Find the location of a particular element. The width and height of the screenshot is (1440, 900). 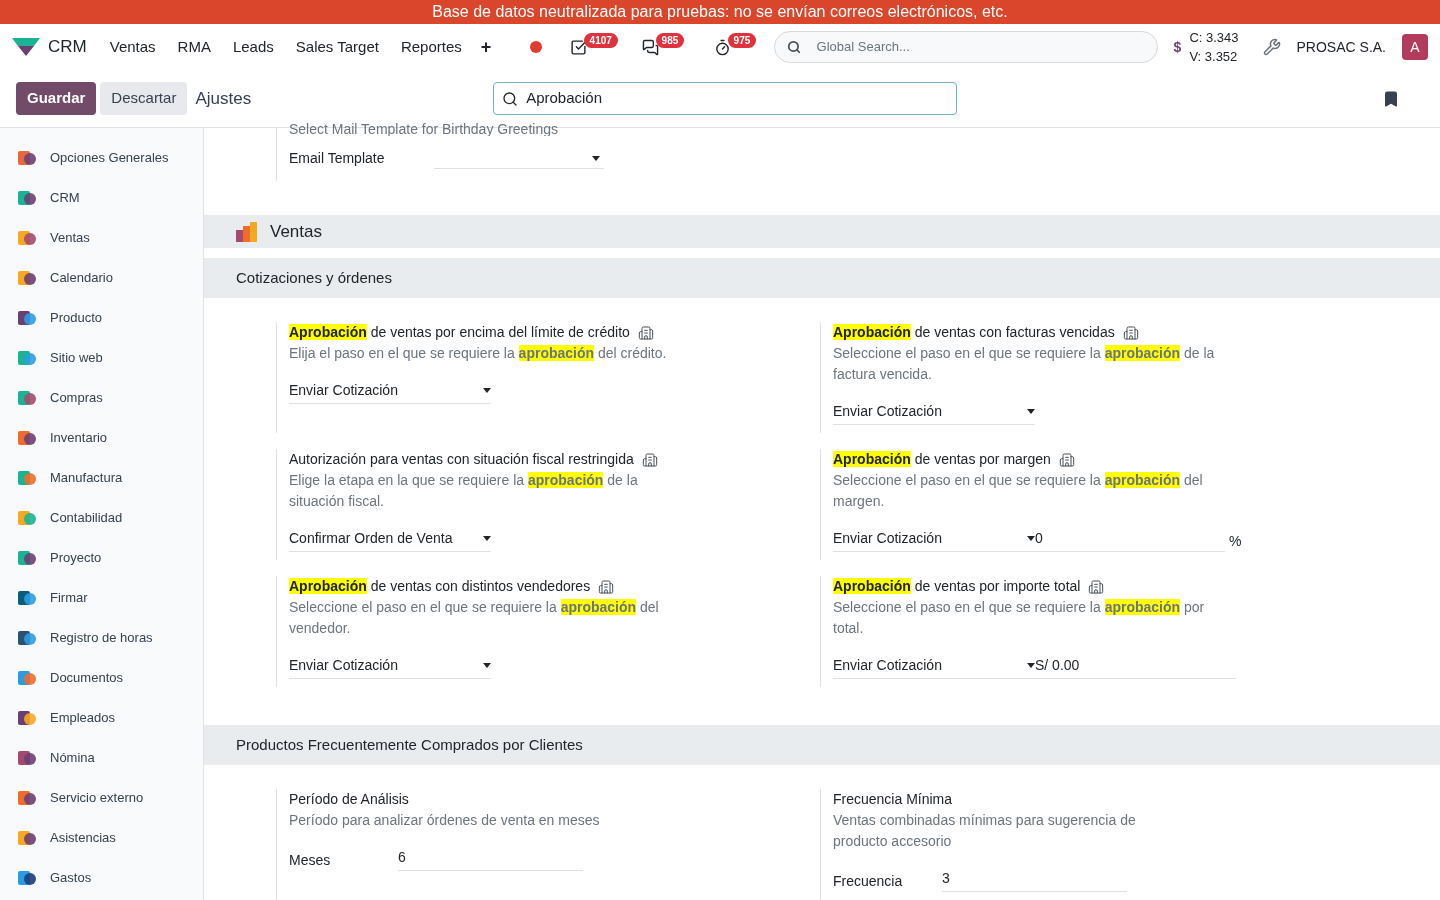

chat-icon is located at coordinates (650, 47).